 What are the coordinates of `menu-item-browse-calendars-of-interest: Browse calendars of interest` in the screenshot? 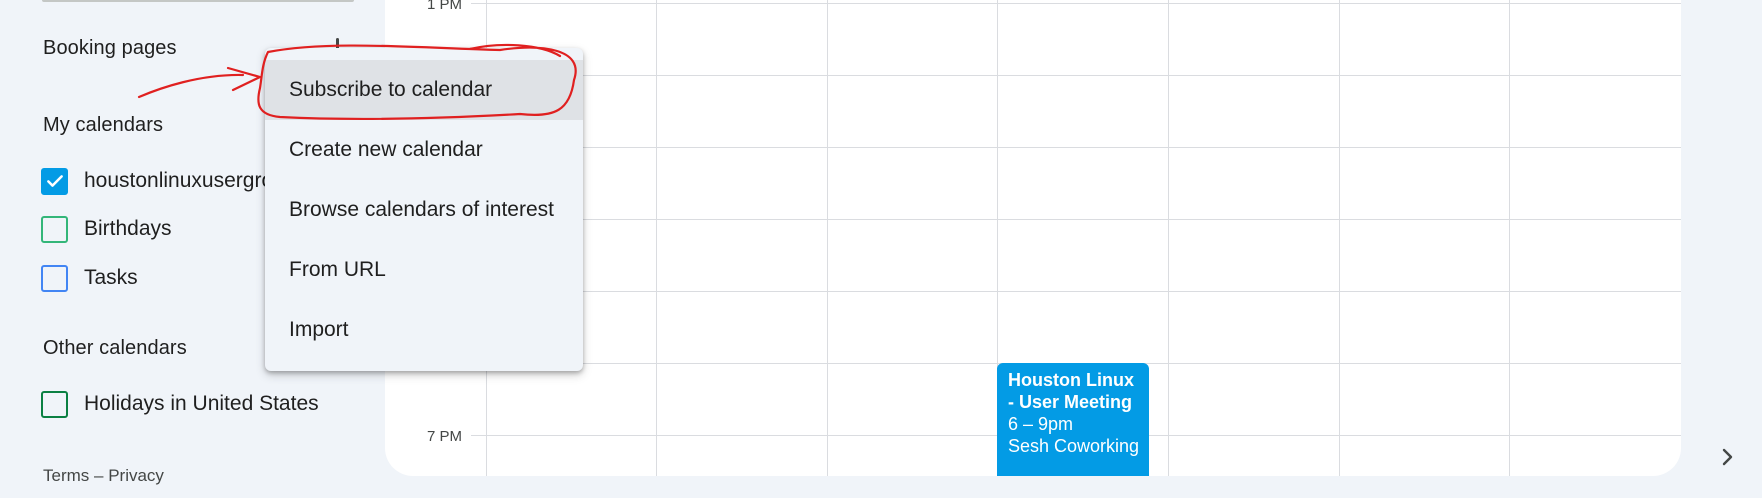 It's located at (424, 210).